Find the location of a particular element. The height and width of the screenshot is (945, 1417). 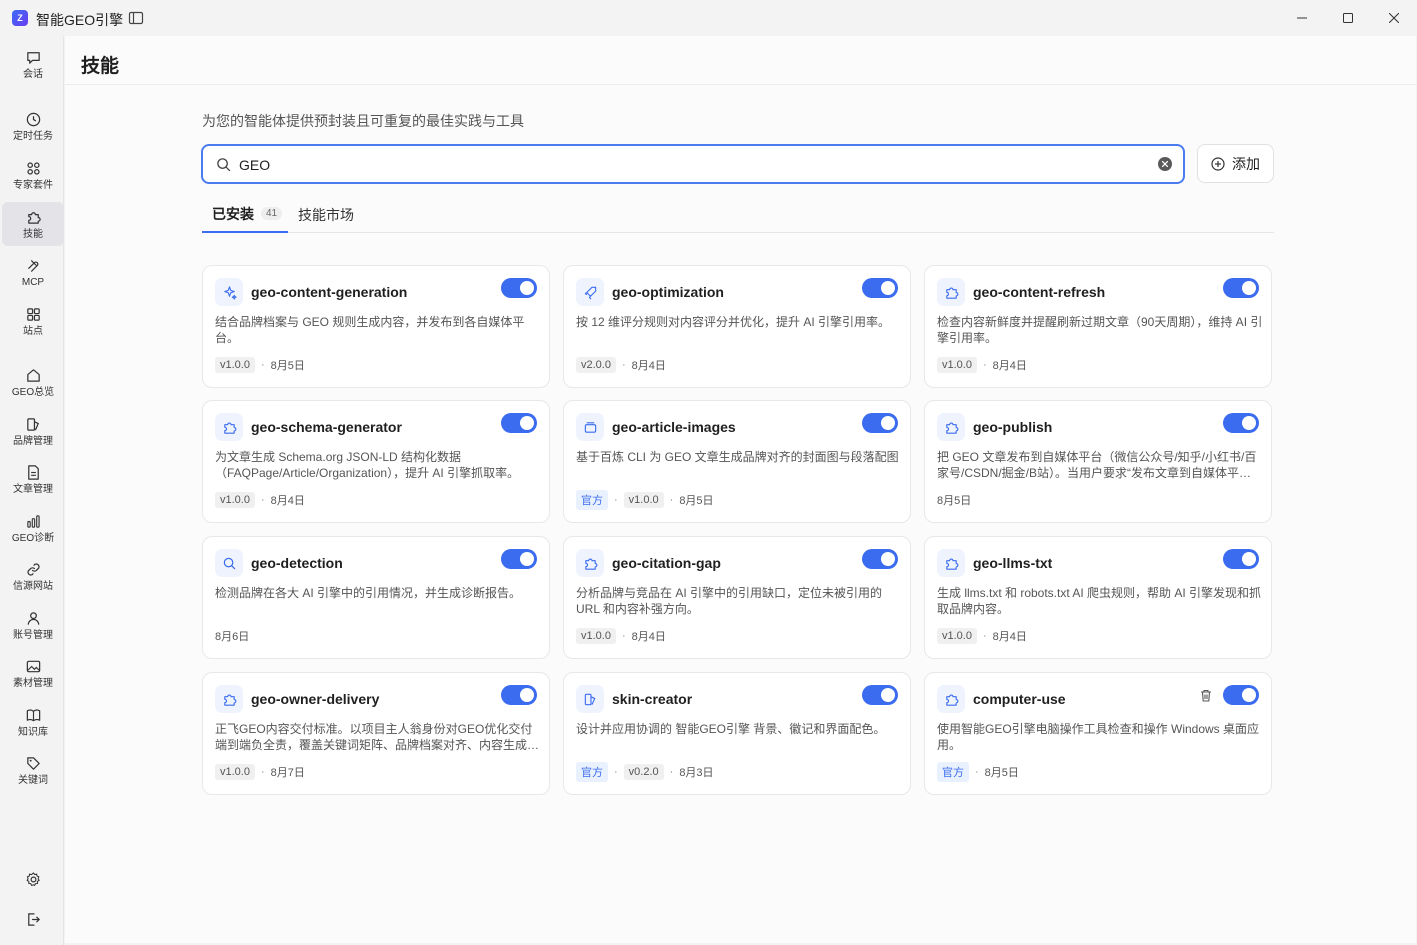

add-label: 添加 is located at coordinates (1246, 163).